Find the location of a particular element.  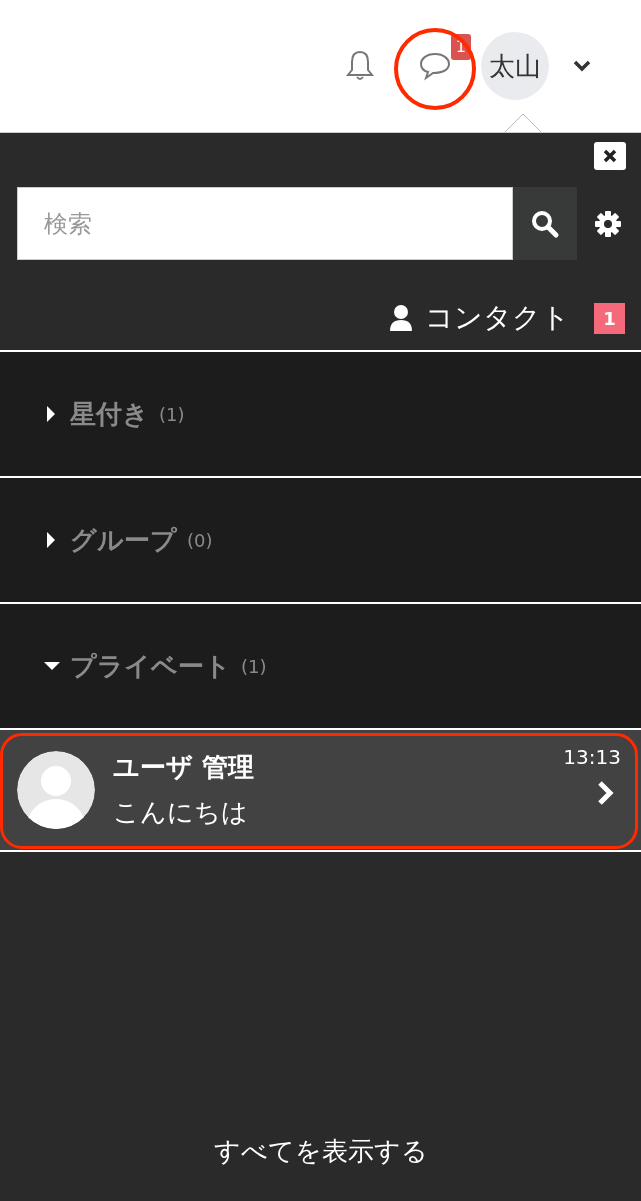

close-icon is located at coordinates (610, 156).